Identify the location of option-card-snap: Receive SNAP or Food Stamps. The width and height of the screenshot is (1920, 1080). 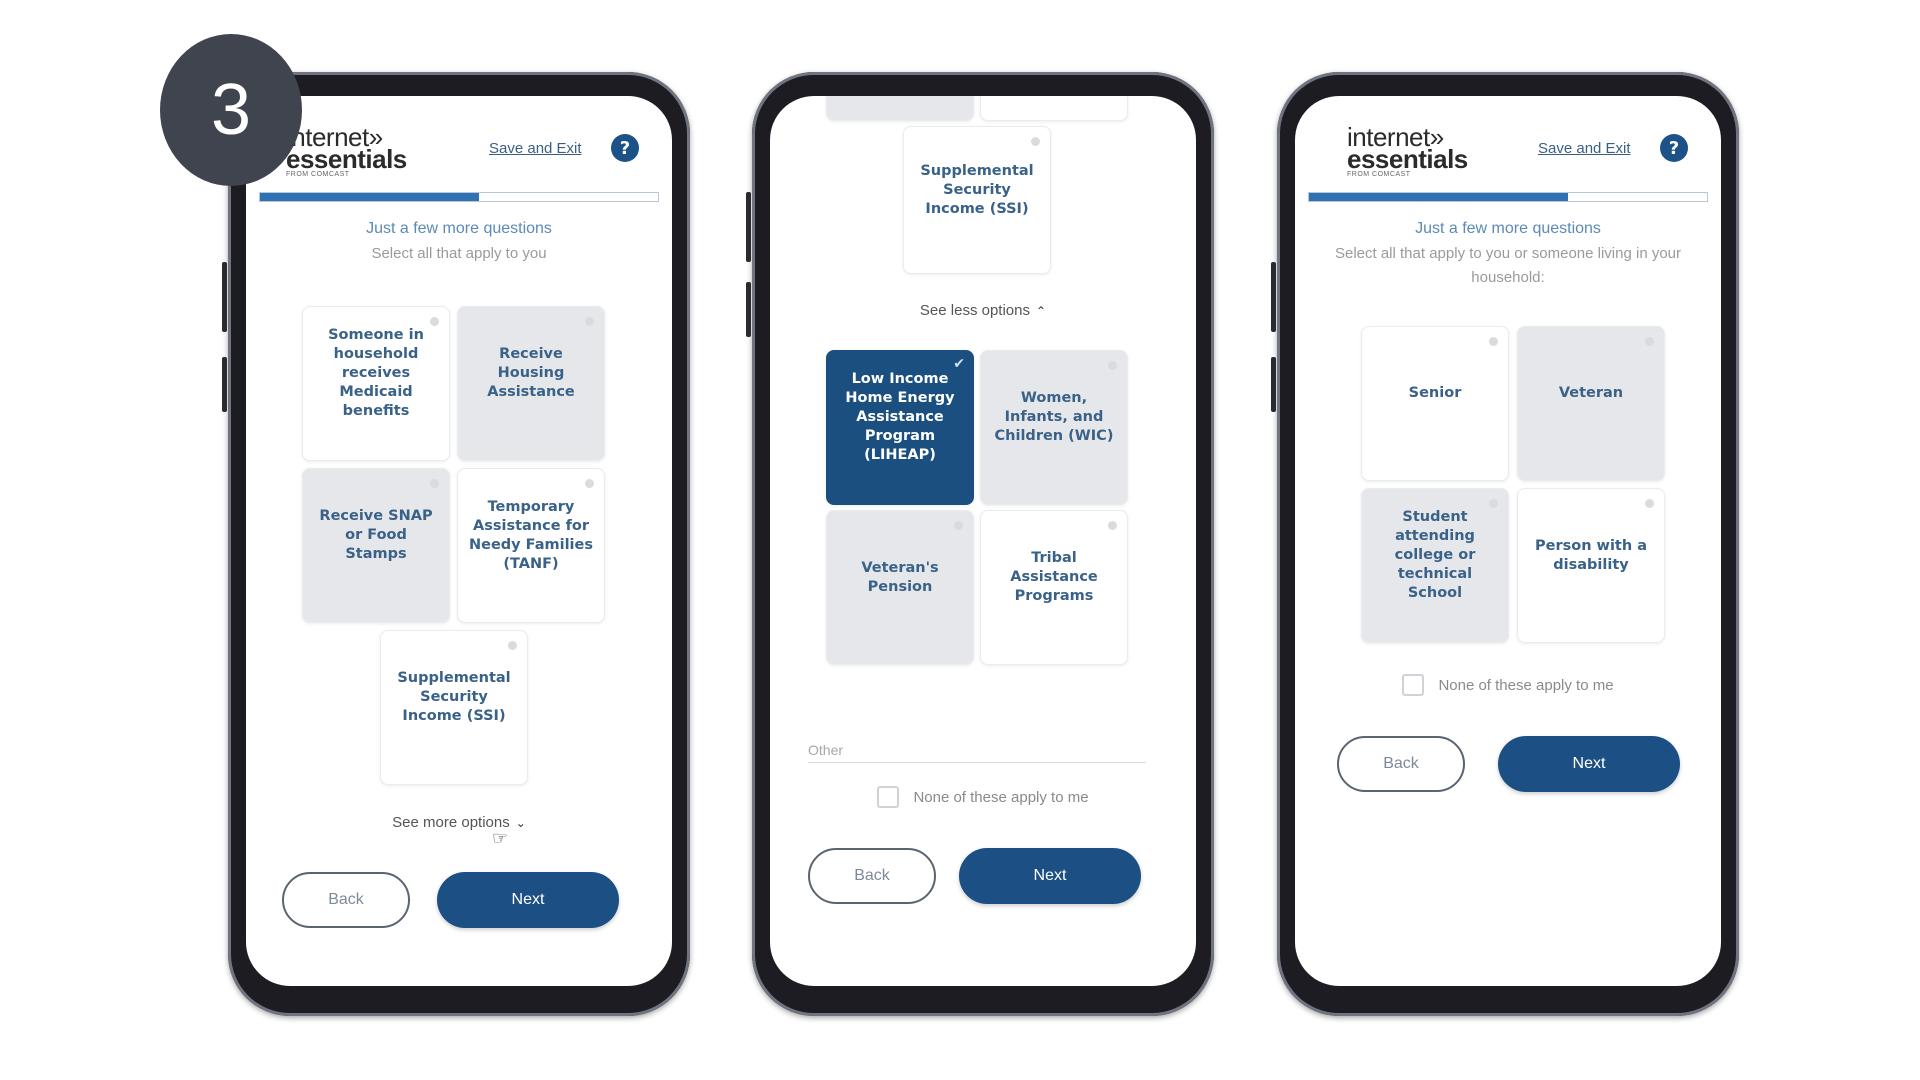
(376, 545).